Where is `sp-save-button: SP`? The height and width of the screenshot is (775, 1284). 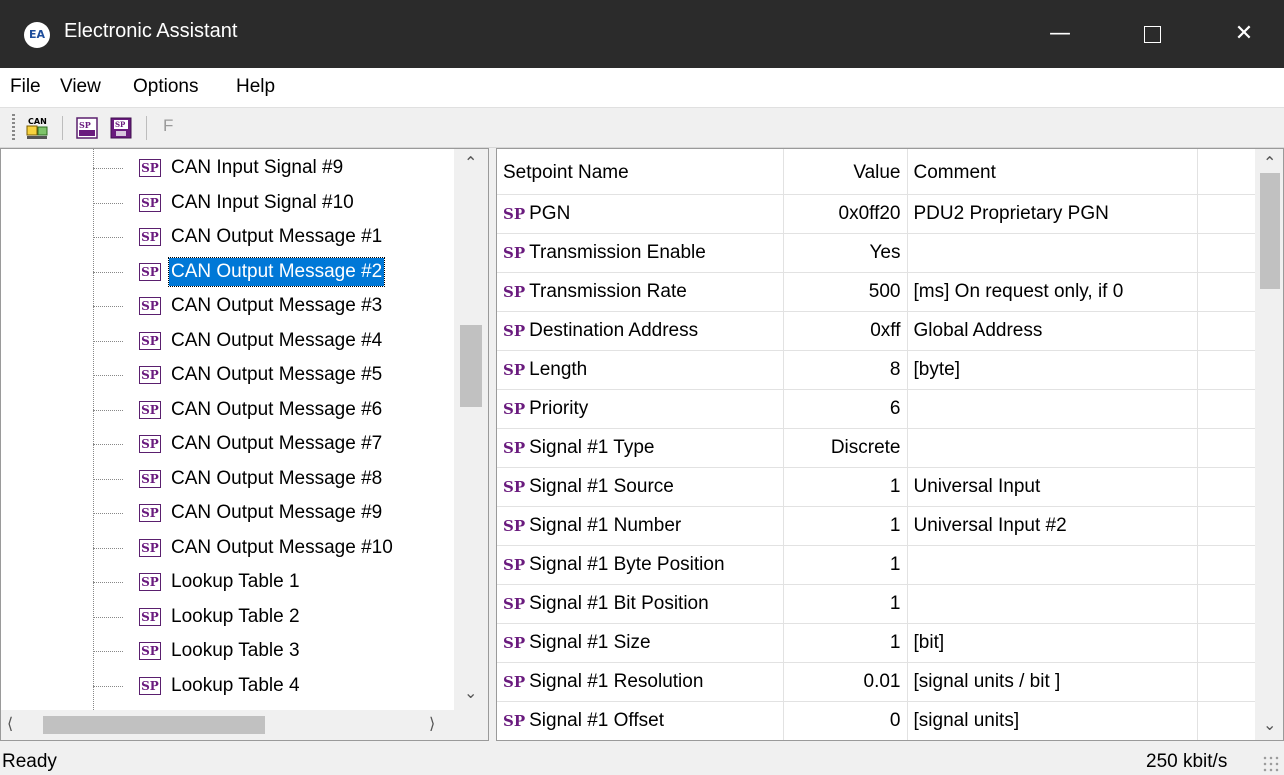
sp-save-button: SP is located at coordinates (121, 128).